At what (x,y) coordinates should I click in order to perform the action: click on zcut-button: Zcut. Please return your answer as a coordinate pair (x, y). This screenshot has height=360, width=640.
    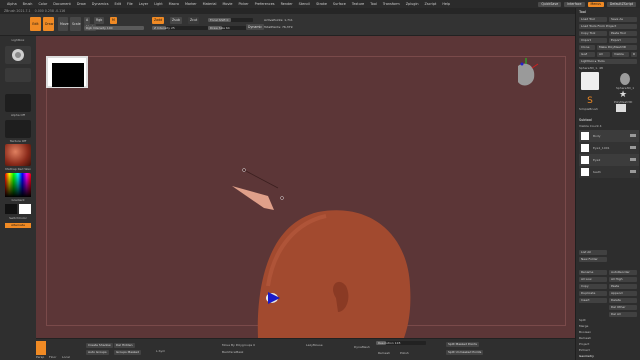
    Looking at the image, I should click on (194, 20).